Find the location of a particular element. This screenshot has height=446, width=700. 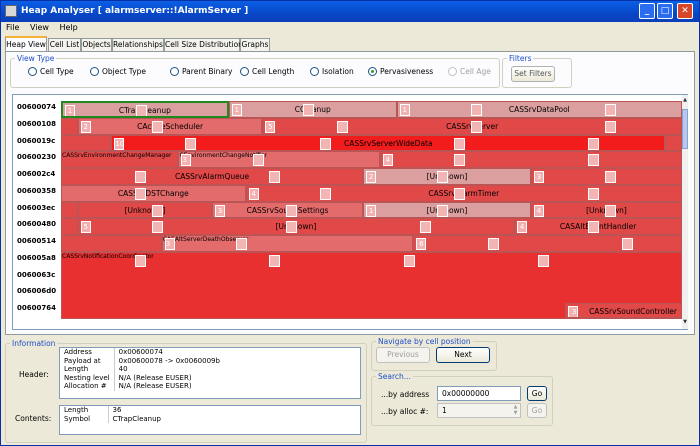

cell-count-badge: 10 is located at coordinates (119, 143).